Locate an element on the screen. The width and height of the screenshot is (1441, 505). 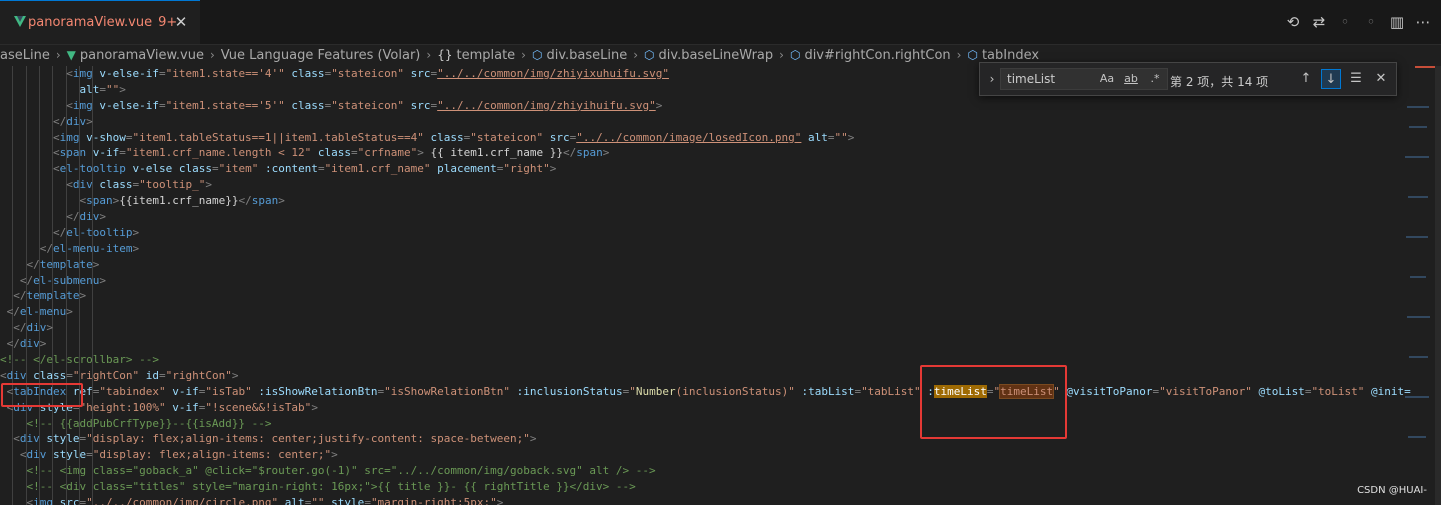
match-whole-word-button: ab is located at coordinates (1131, 79).